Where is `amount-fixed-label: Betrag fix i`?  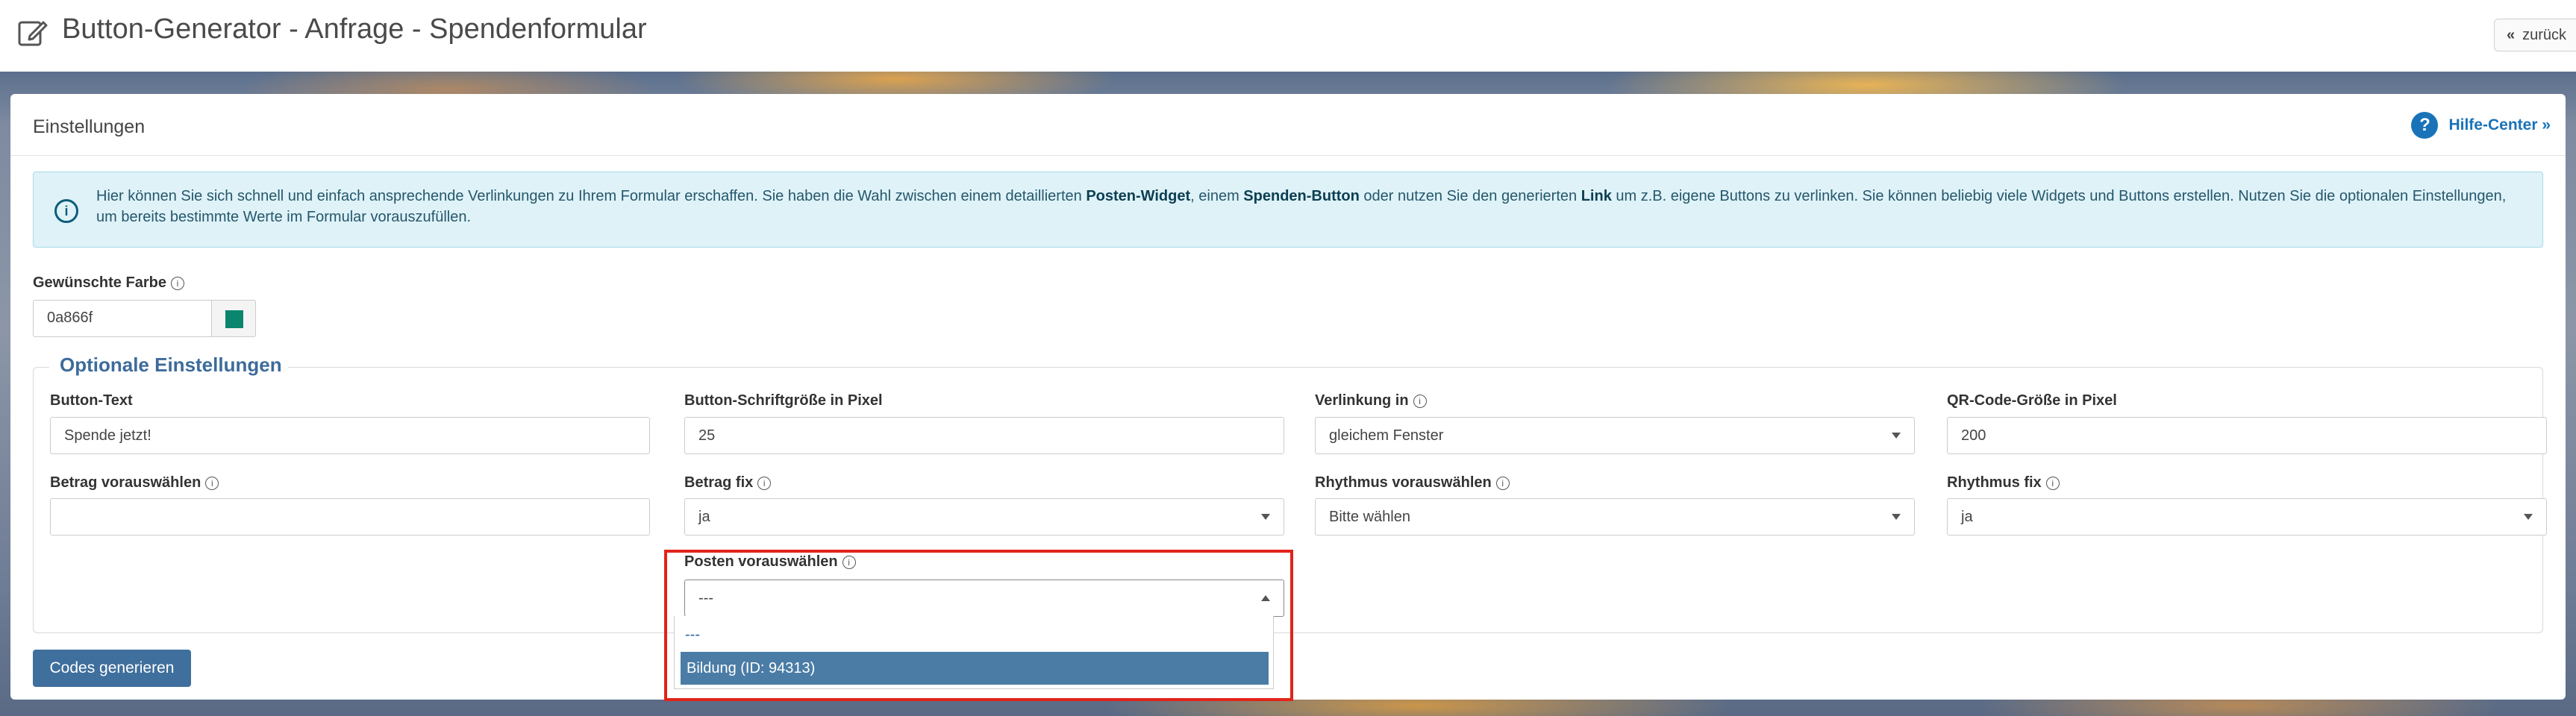
amount-fixed-label: Betrag fix i is located at coordinates (728, 483).